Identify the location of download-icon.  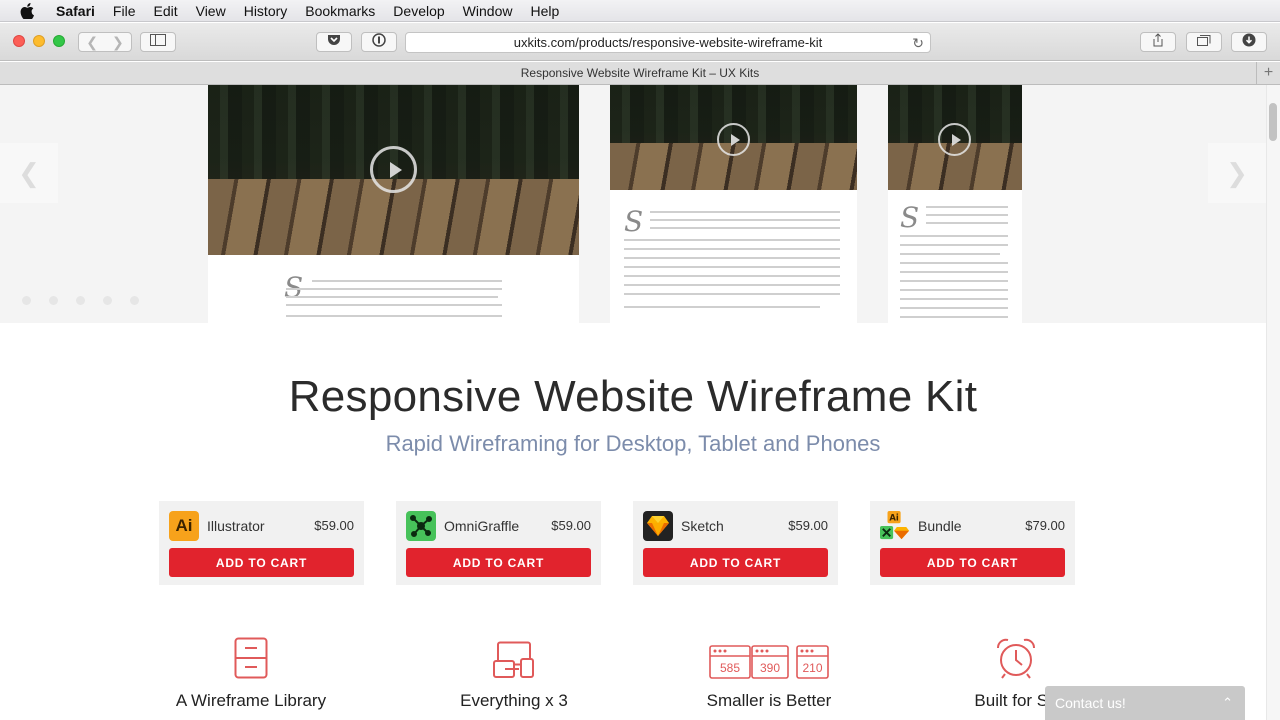
(1249, 42).